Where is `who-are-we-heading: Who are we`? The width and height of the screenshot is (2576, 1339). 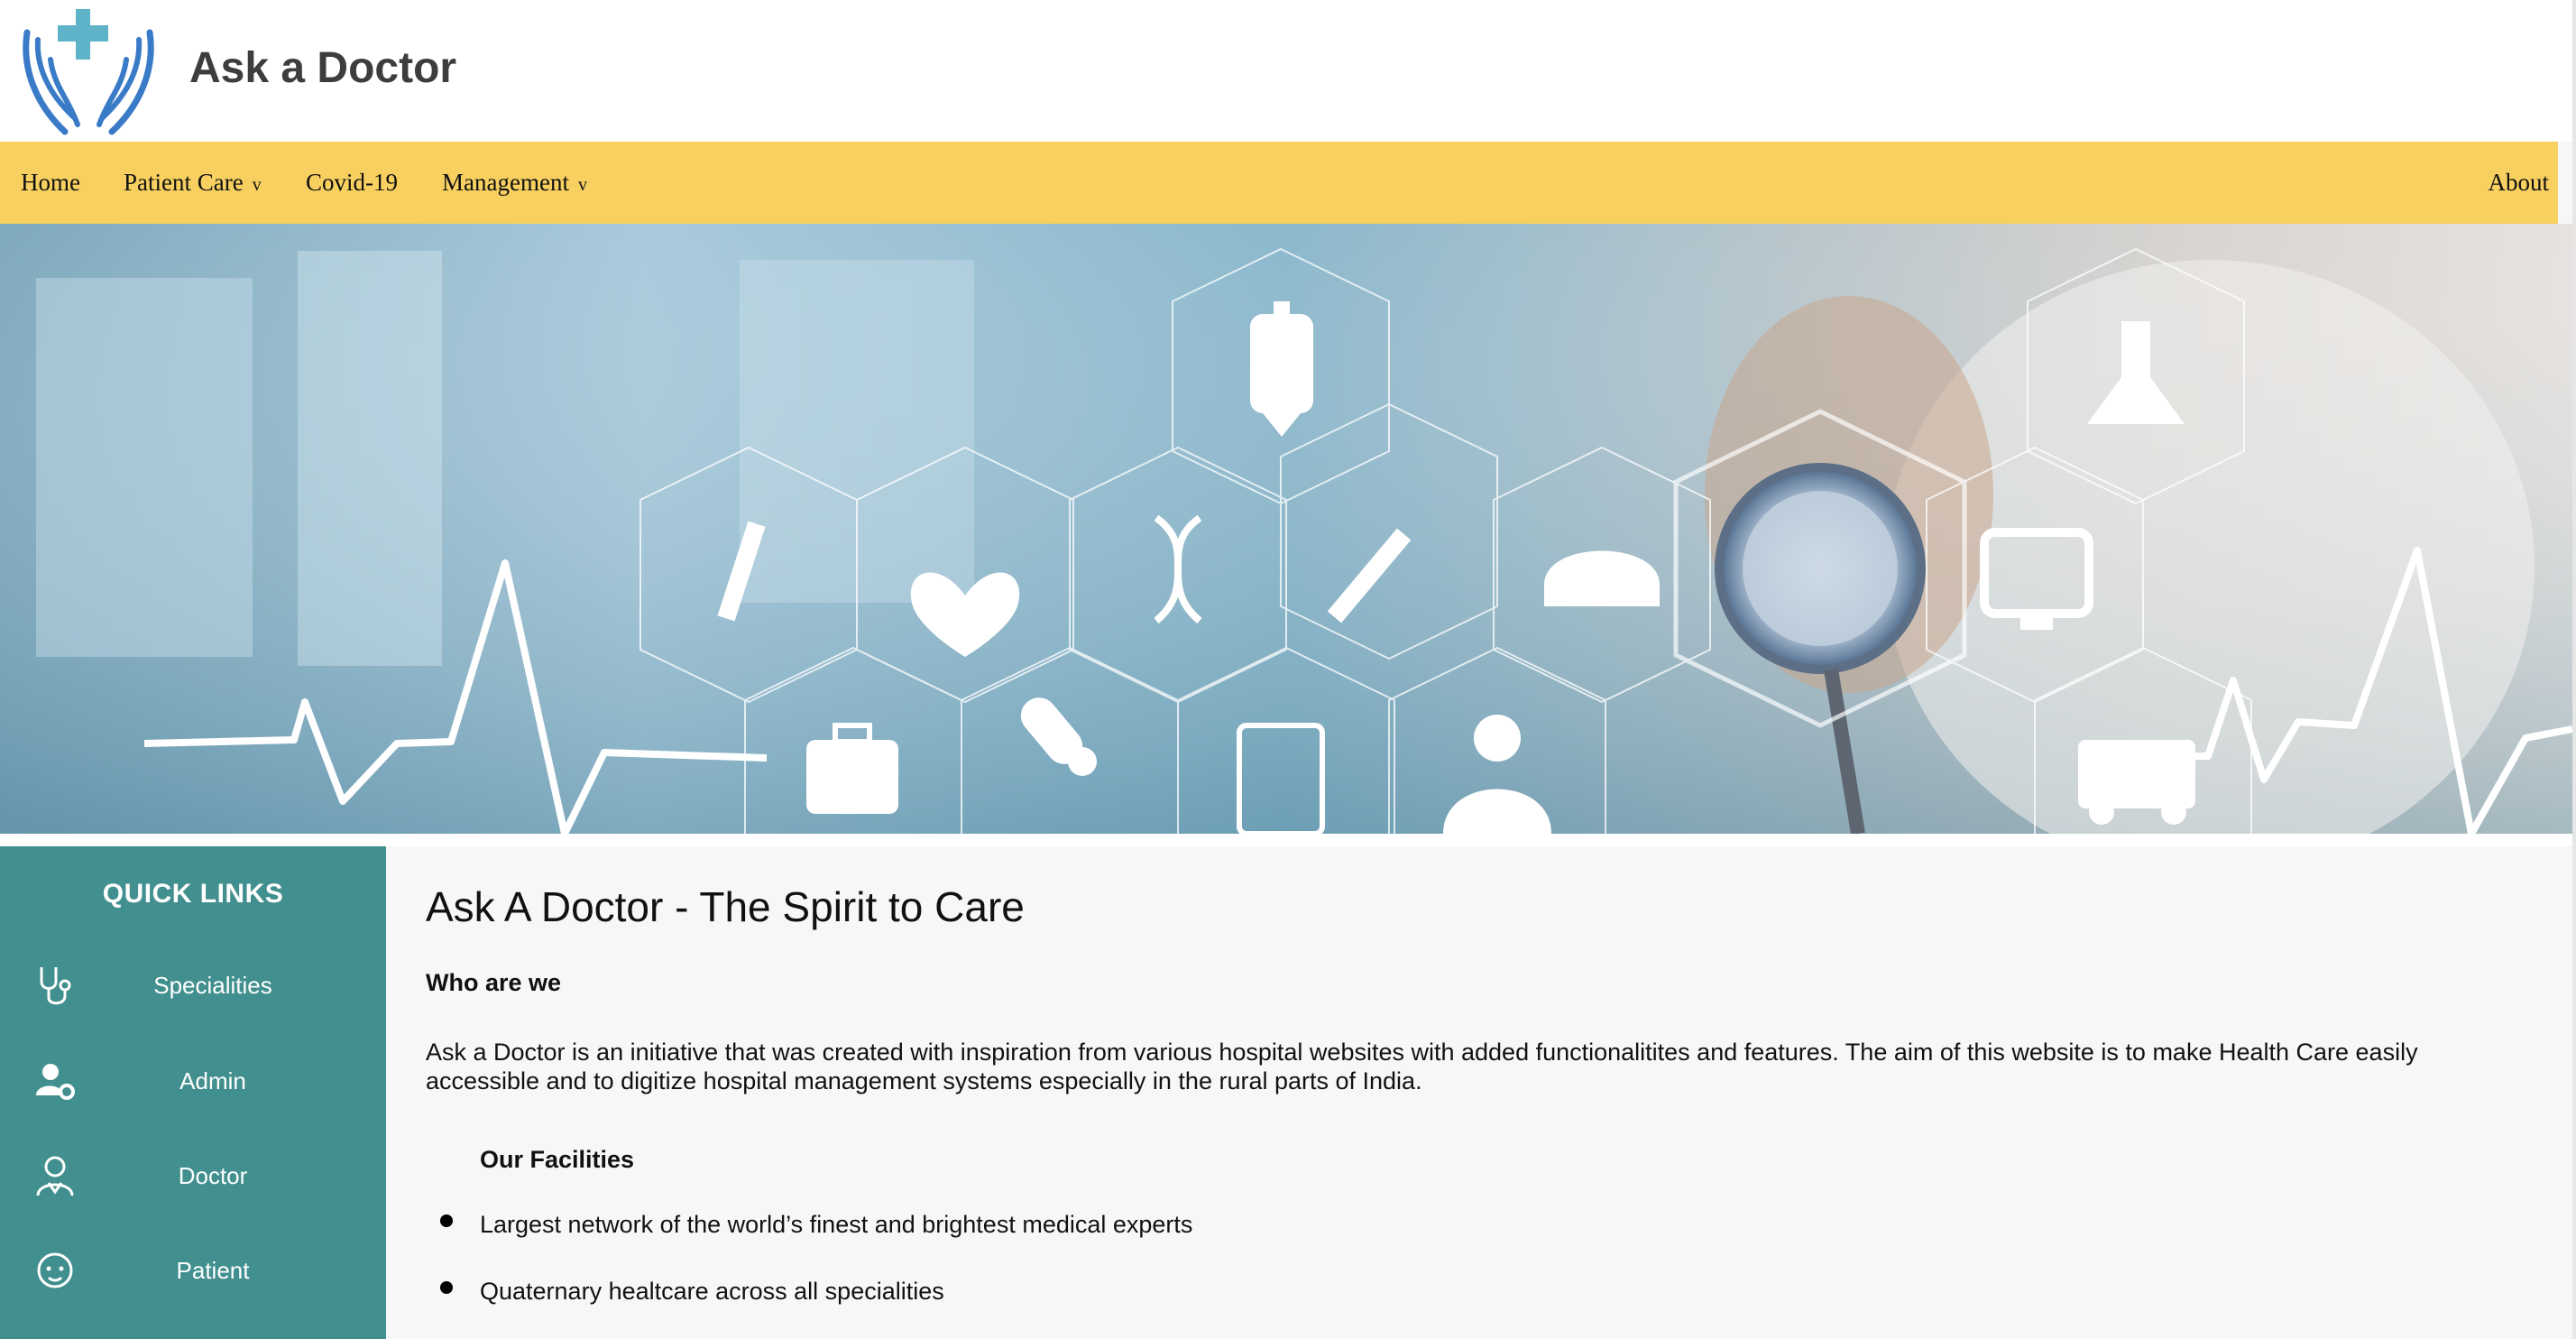 who-are-we-heading: Who are we is located at coordinates (494, 983).